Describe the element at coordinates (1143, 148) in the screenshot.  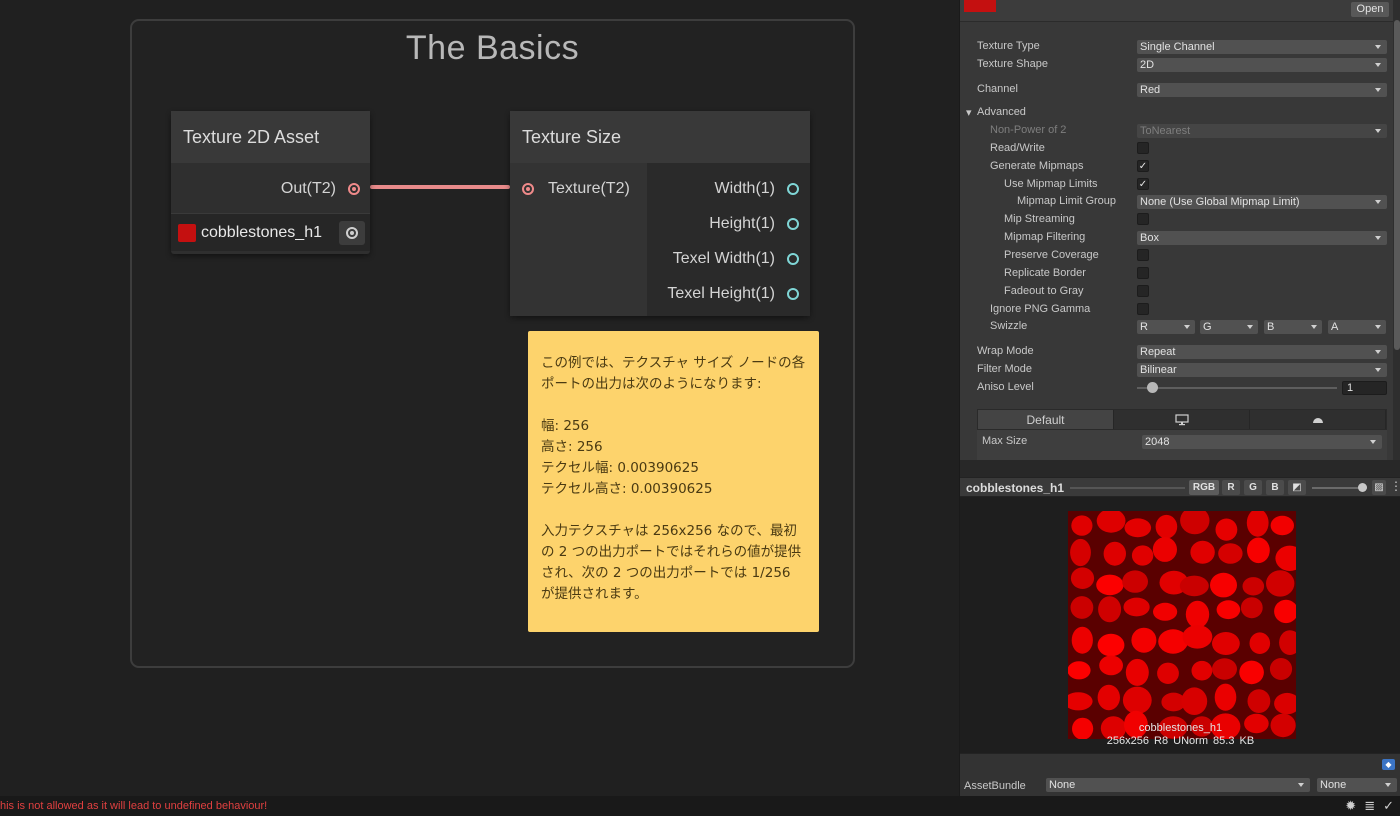
I see `read-write-checkbox` at that location.